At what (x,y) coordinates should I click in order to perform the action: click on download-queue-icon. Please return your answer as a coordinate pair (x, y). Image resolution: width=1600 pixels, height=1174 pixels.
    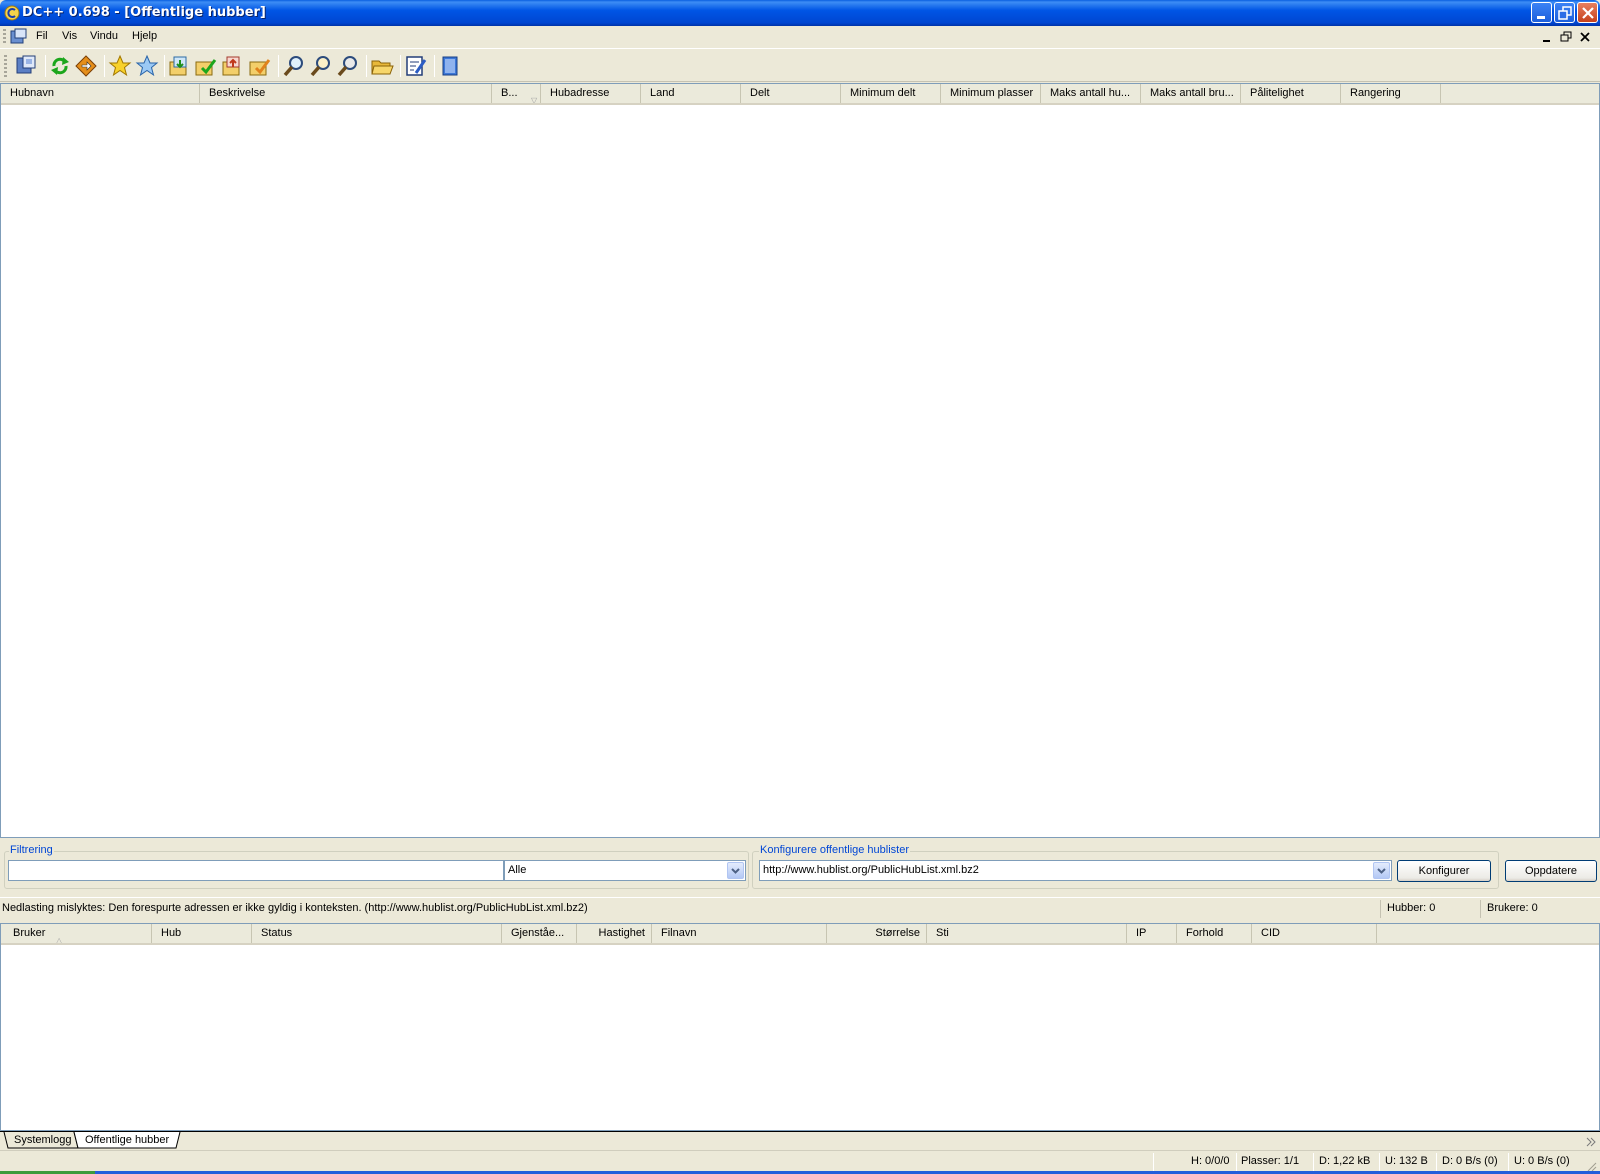
    Looking at the image, I should click on (180, 66).